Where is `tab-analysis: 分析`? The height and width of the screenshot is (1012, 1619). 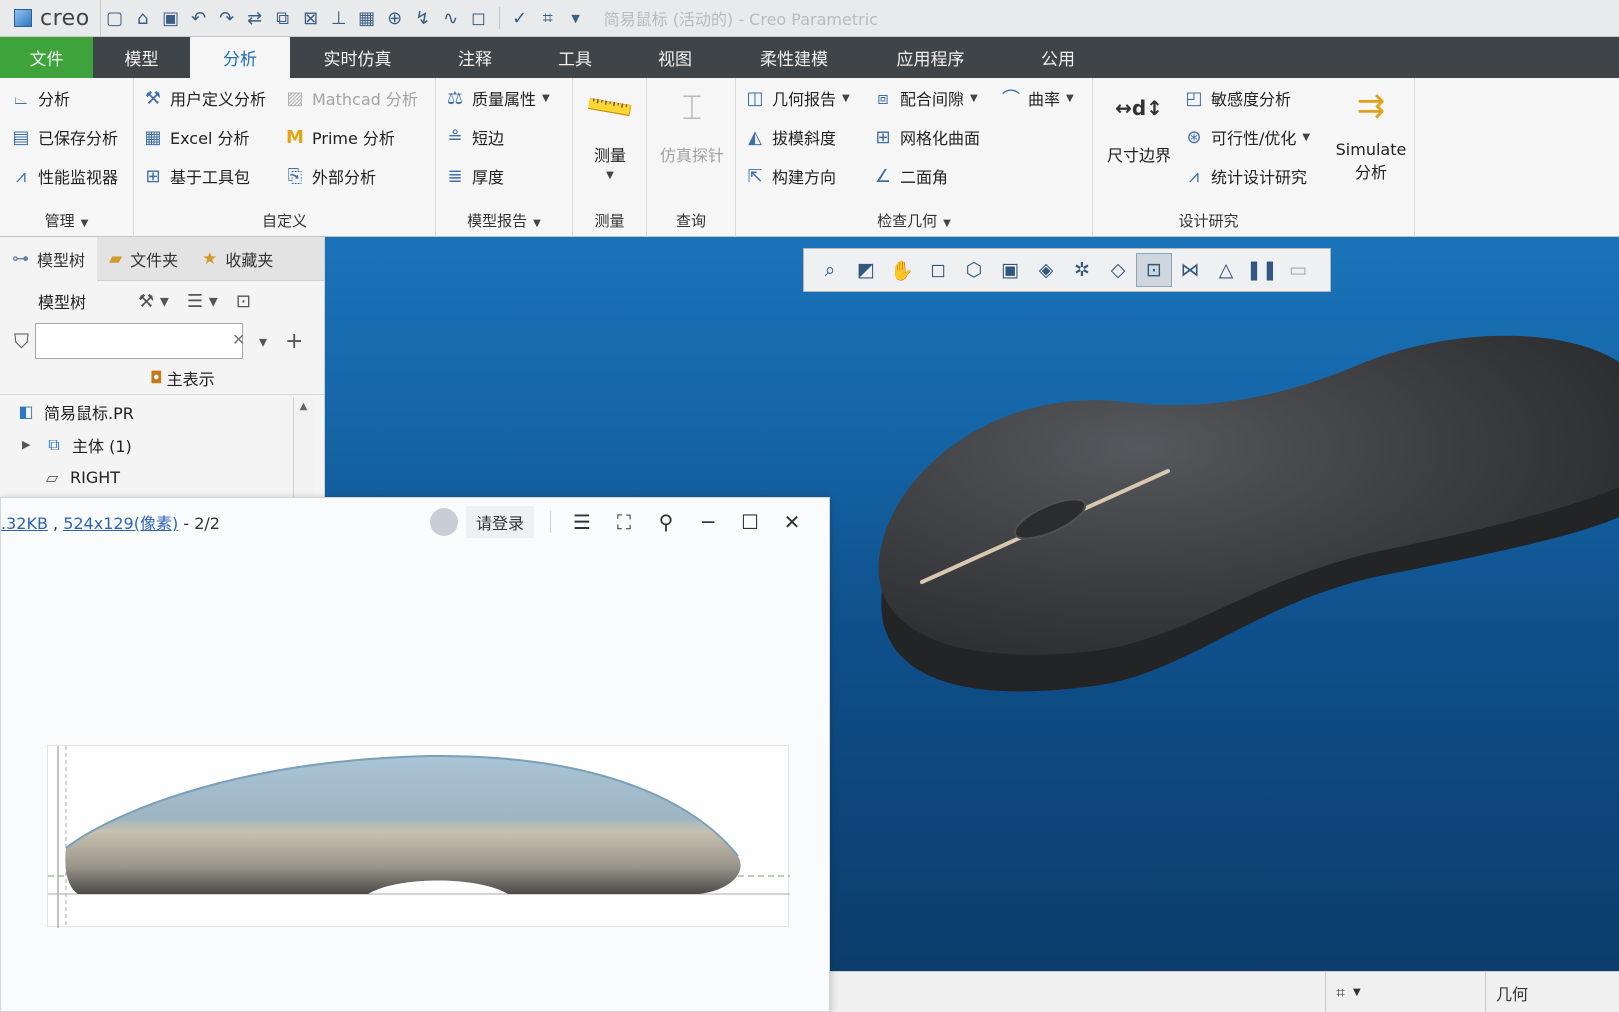
tab-analysis: 分析 is located at coordinates (240, 57).